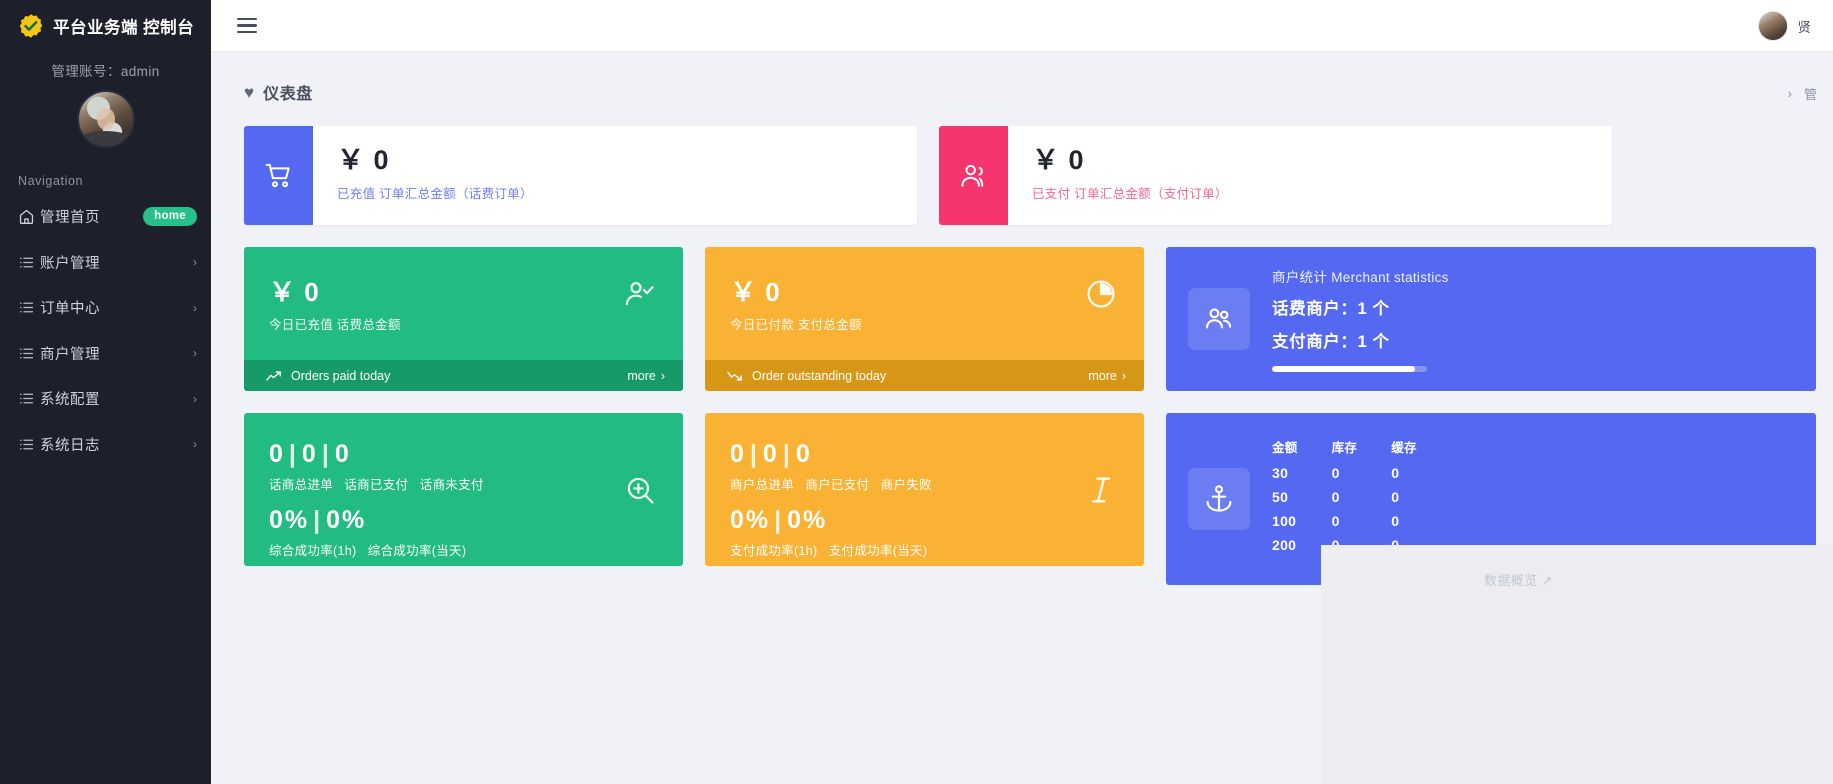 This screenshot has width=1833, height=784. I want to click on summary-card-body: ￥ 0 已支付 订单汇总金额（支付订单）, so click(1310, 175).